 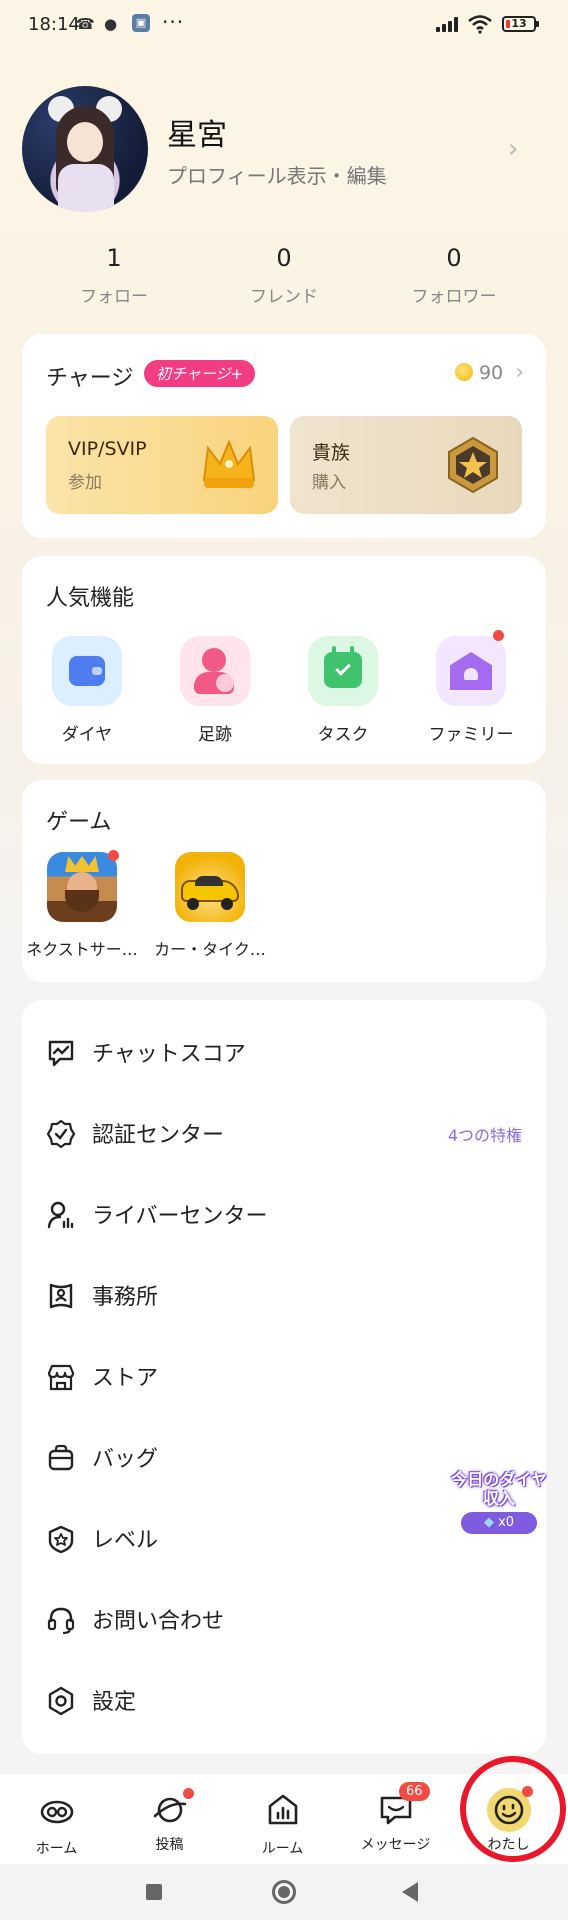 What do you see at coordinates (60, 1215) in the screenshot?
I see `liver-icon` at bounding box center [60, 1215].